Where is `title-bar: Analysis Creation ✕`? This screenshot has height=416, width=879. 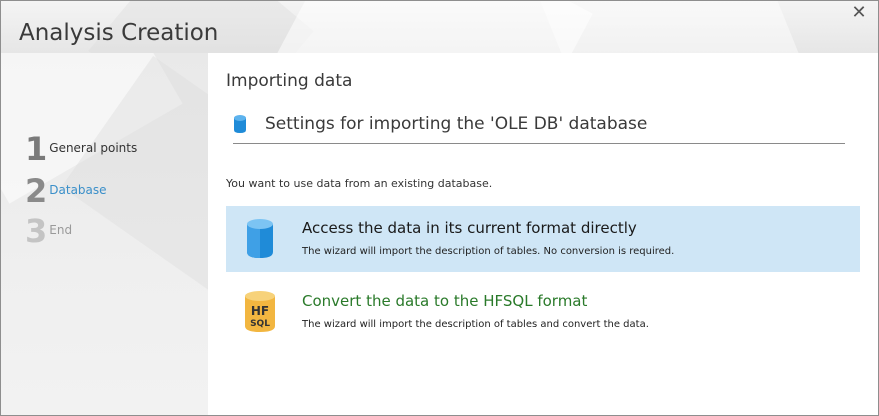
title-bar: Analysis Creation ✕ is located at coordinates (439, 27).